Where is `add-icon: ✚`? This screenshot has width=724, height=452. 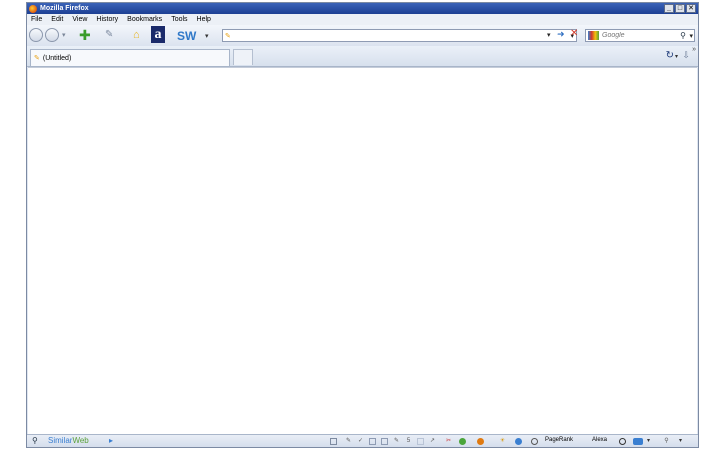 add-icon: ✚ is located at coordinates (85, 35).